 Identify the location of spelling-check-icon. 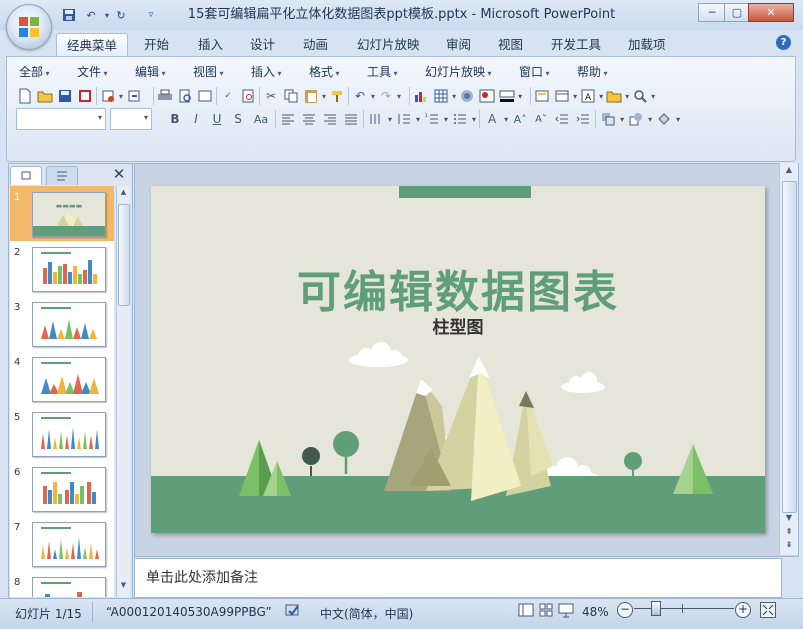
(293, 611).